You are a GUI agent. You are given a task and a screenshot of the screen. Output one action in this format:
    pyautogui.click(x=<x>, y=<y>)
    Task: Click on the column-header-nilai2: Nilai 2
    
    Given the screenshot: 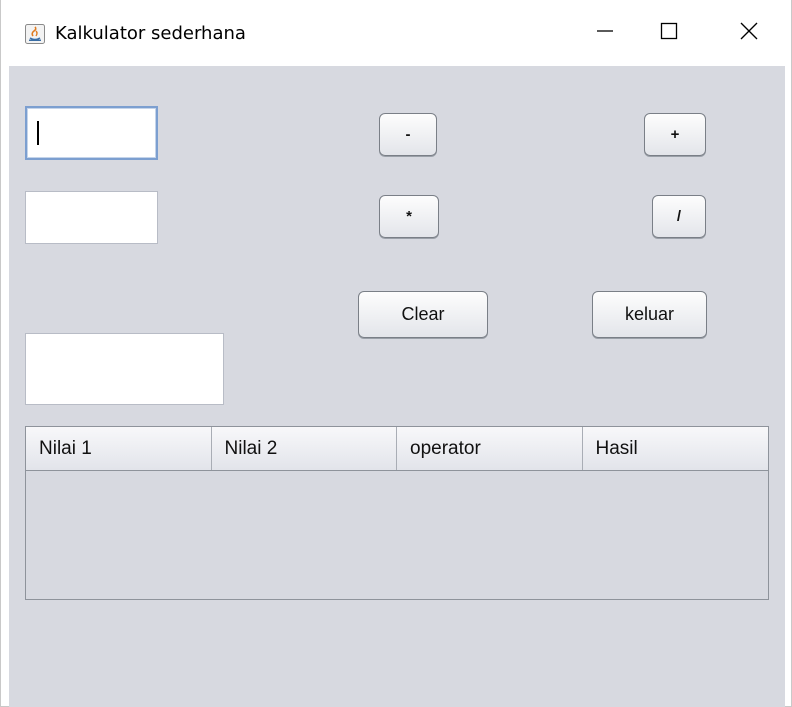 What is the action you would take?
    pyautogui.click(x=304, y=448)
    